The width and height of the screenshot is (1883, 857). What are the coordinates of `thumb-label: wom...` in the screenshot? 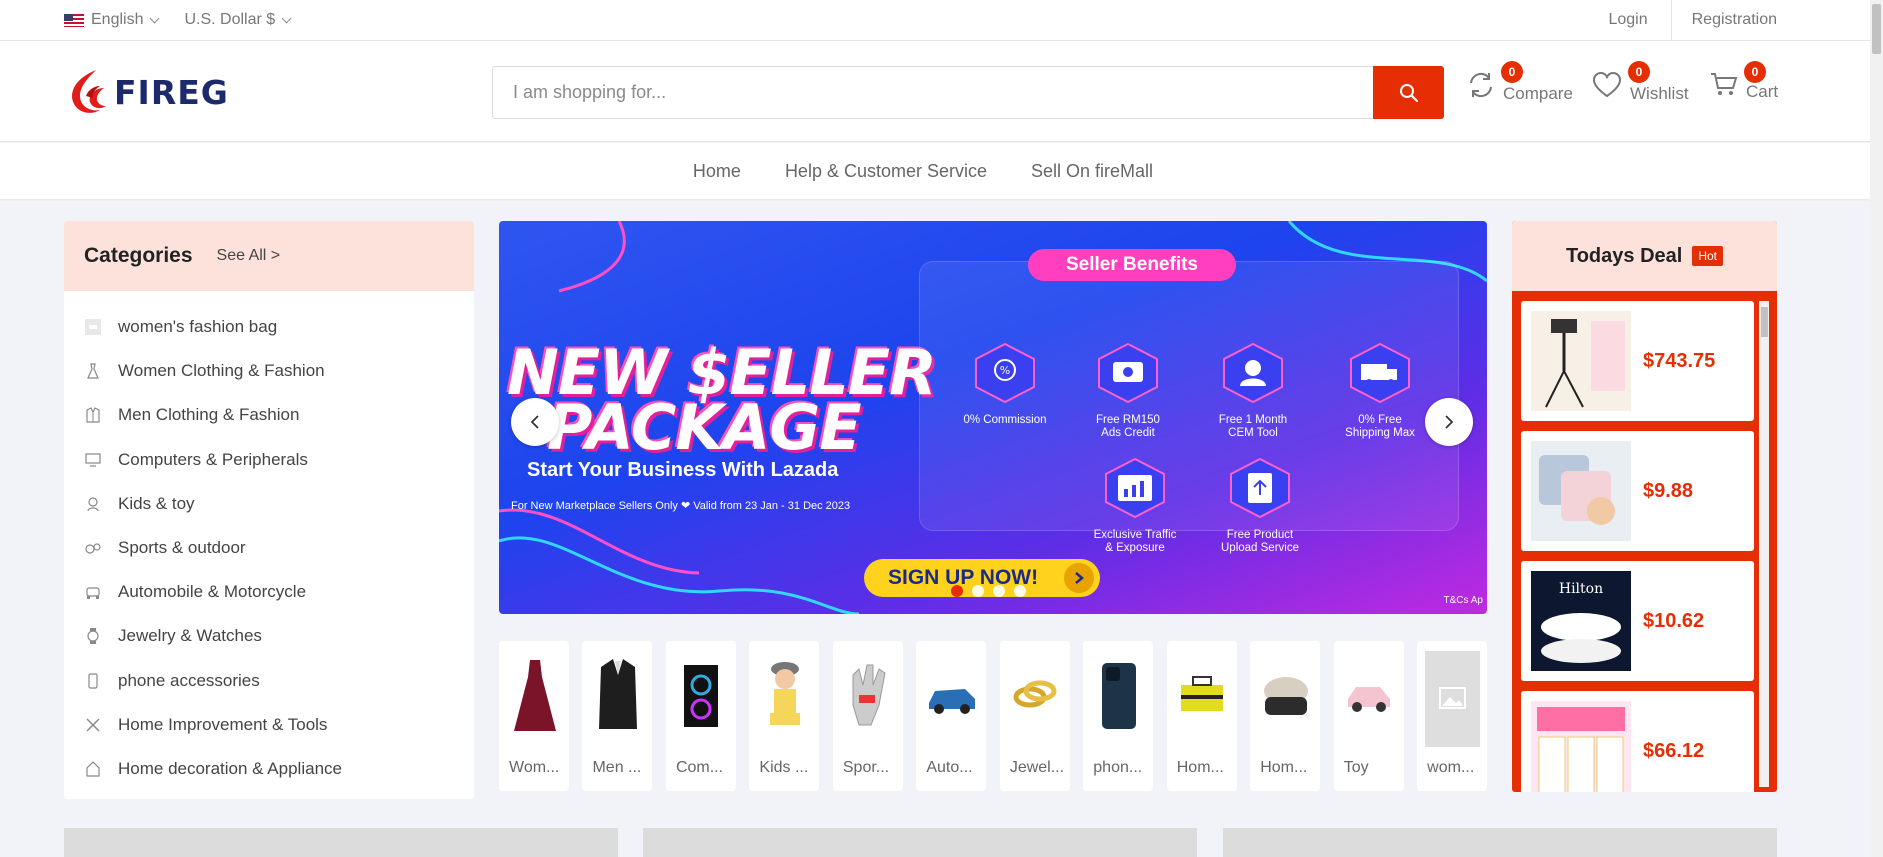 It's located at (1451, 767).